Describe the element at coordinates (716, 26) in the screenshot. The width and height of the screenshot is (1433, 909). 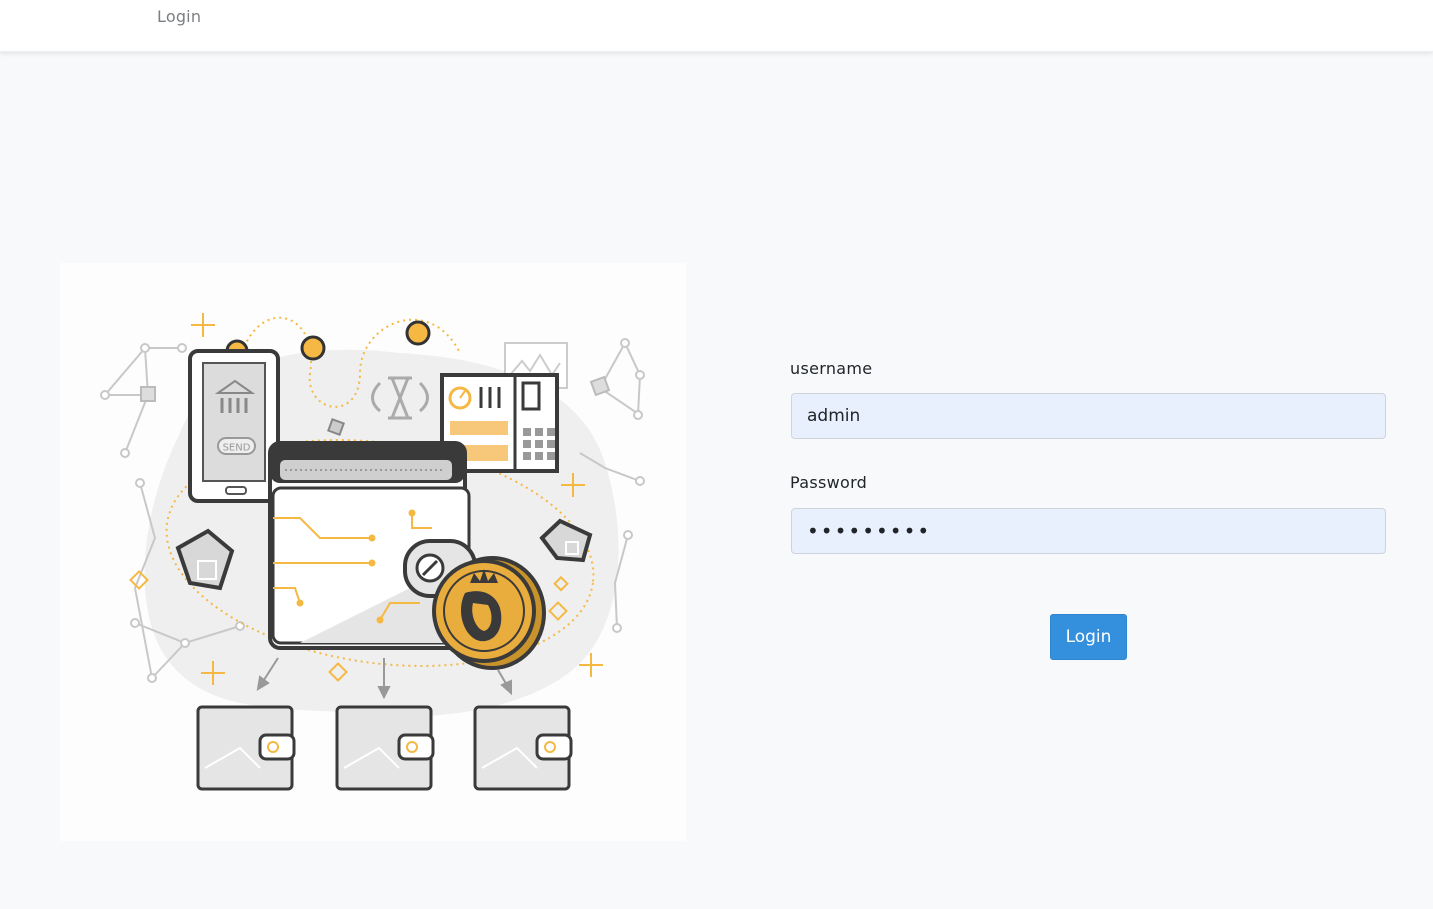
I see `top-navbar: Login` at that location.